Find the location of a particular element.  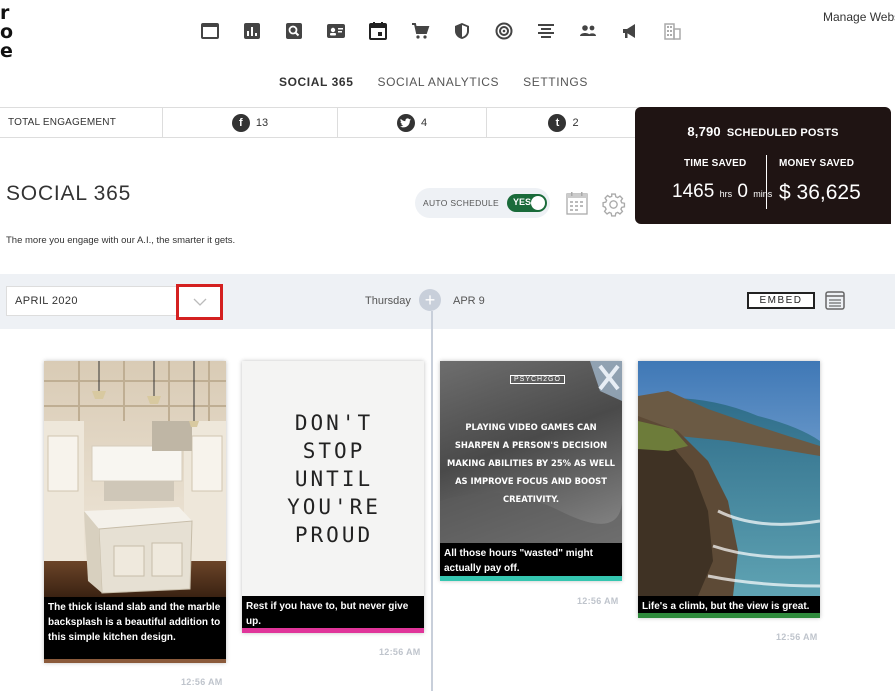

facebook-count: 13 is located at coordinates (262, 122).